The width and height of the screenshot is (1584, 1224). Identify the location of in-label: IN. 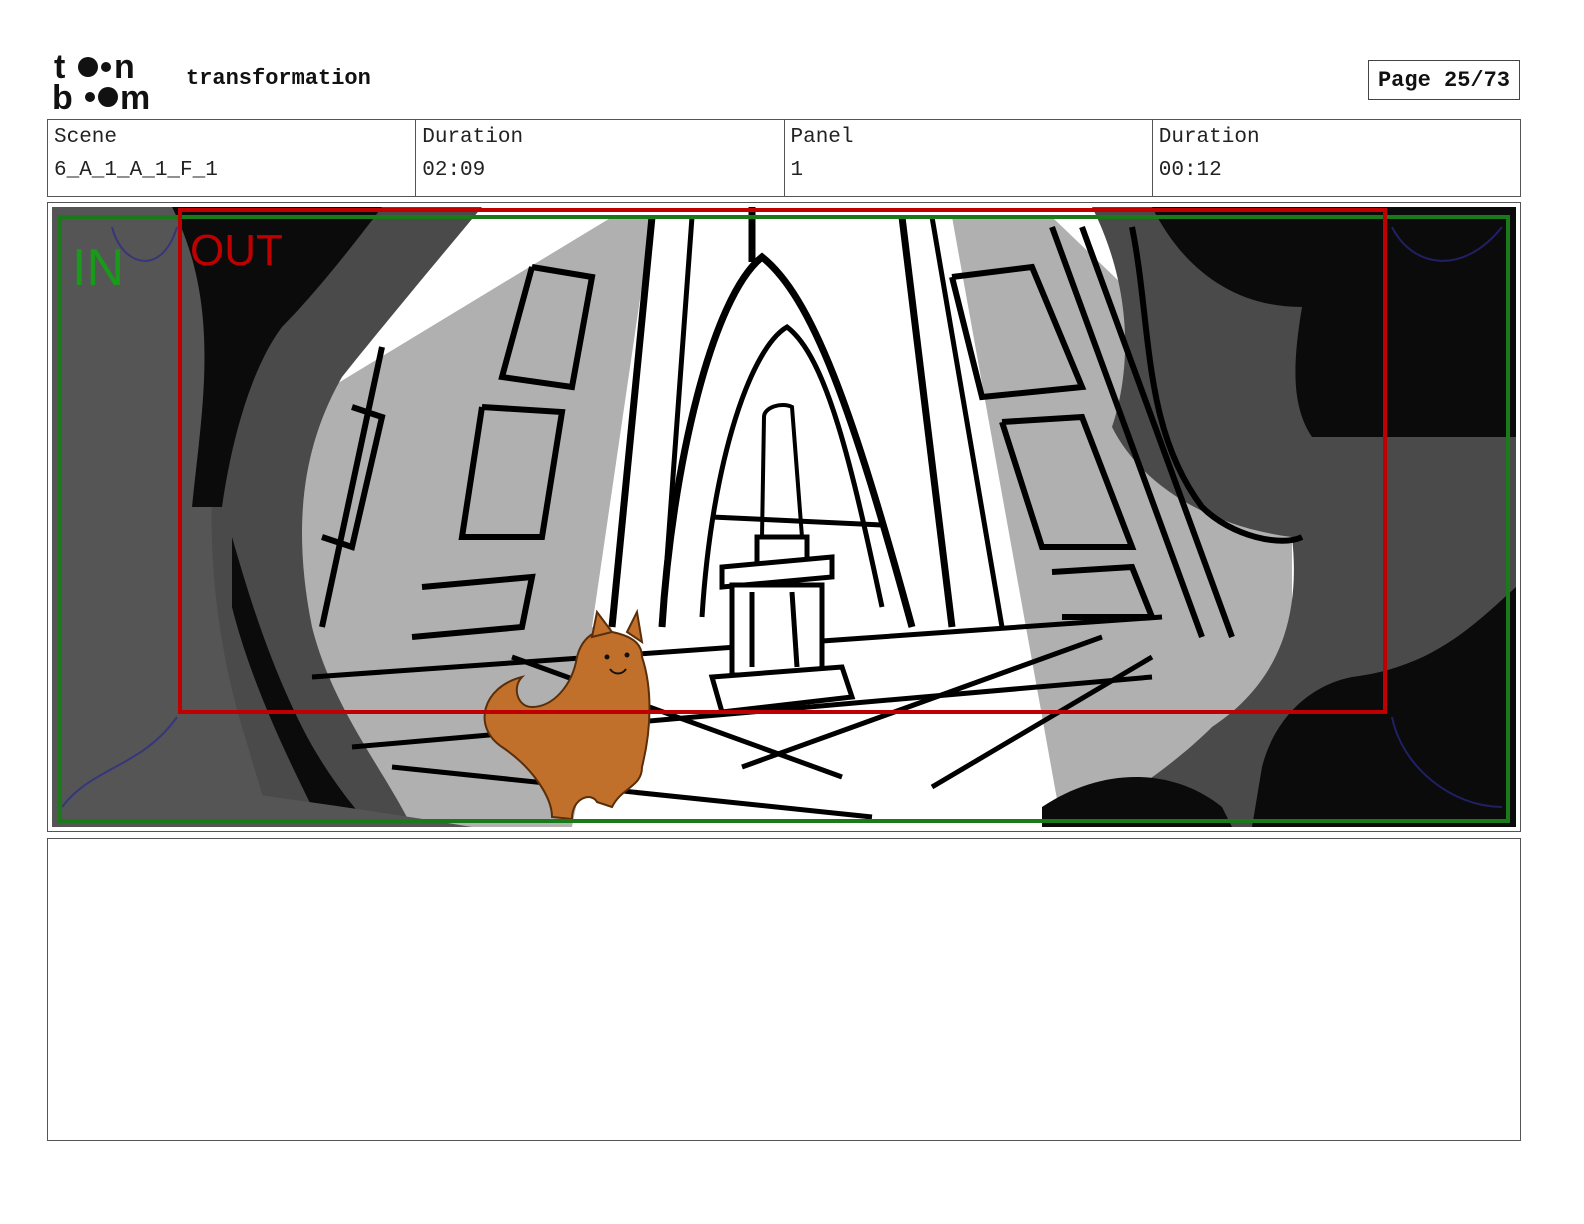
(98, 268).